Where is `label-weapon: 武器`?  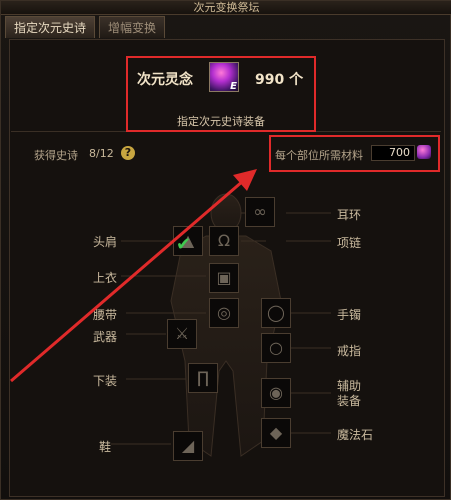
label-weapon: 武器 is located at coordinates (105, 337).